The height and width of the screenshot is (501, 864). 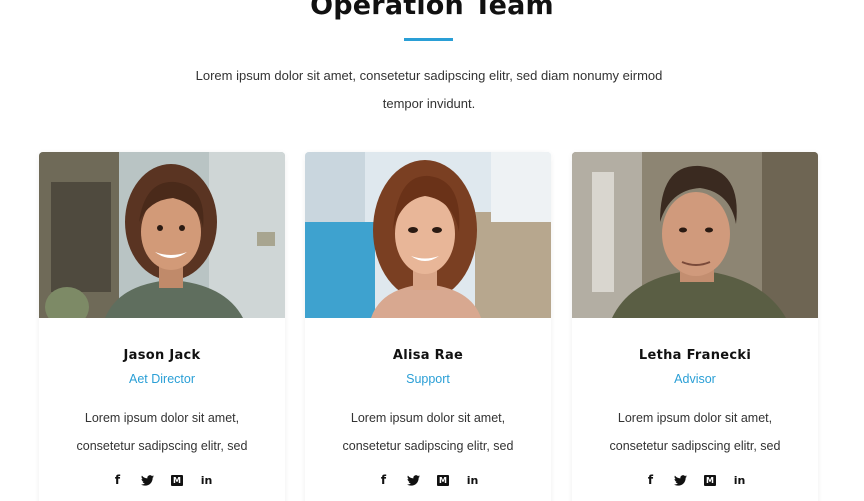 I want to click on member-role: Aet Director, so click(x=162, y=379).